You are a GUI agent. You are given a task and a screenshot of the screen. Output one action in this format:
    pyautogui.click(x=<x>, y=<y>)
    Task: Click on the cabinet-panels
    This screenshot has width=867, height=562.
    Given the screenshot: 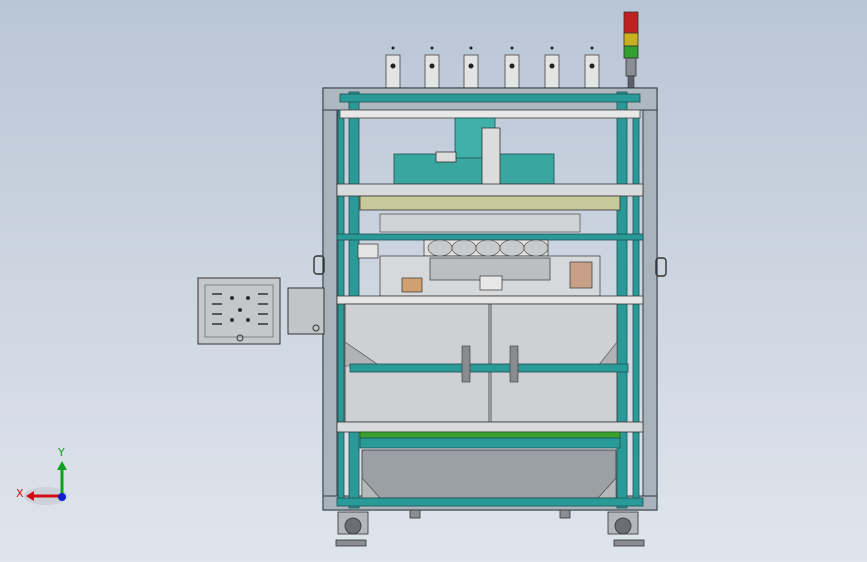 What is the action you would take?
    pyautogui.click(x=490, y=359)
    